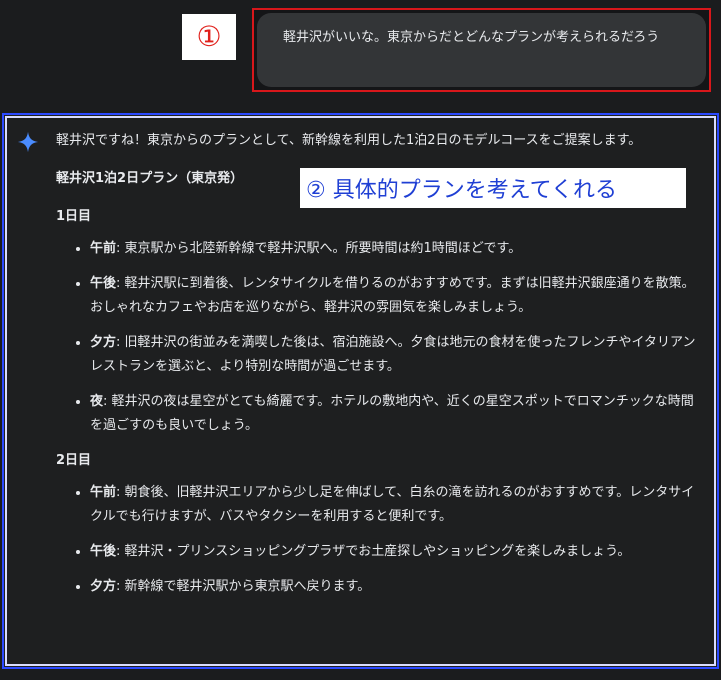  I want to click on list-item: 午前: 東京駅から北陸新幹線で軽井沢駅へ。所要時間は約1時間ほどです。, so click(398, 249).